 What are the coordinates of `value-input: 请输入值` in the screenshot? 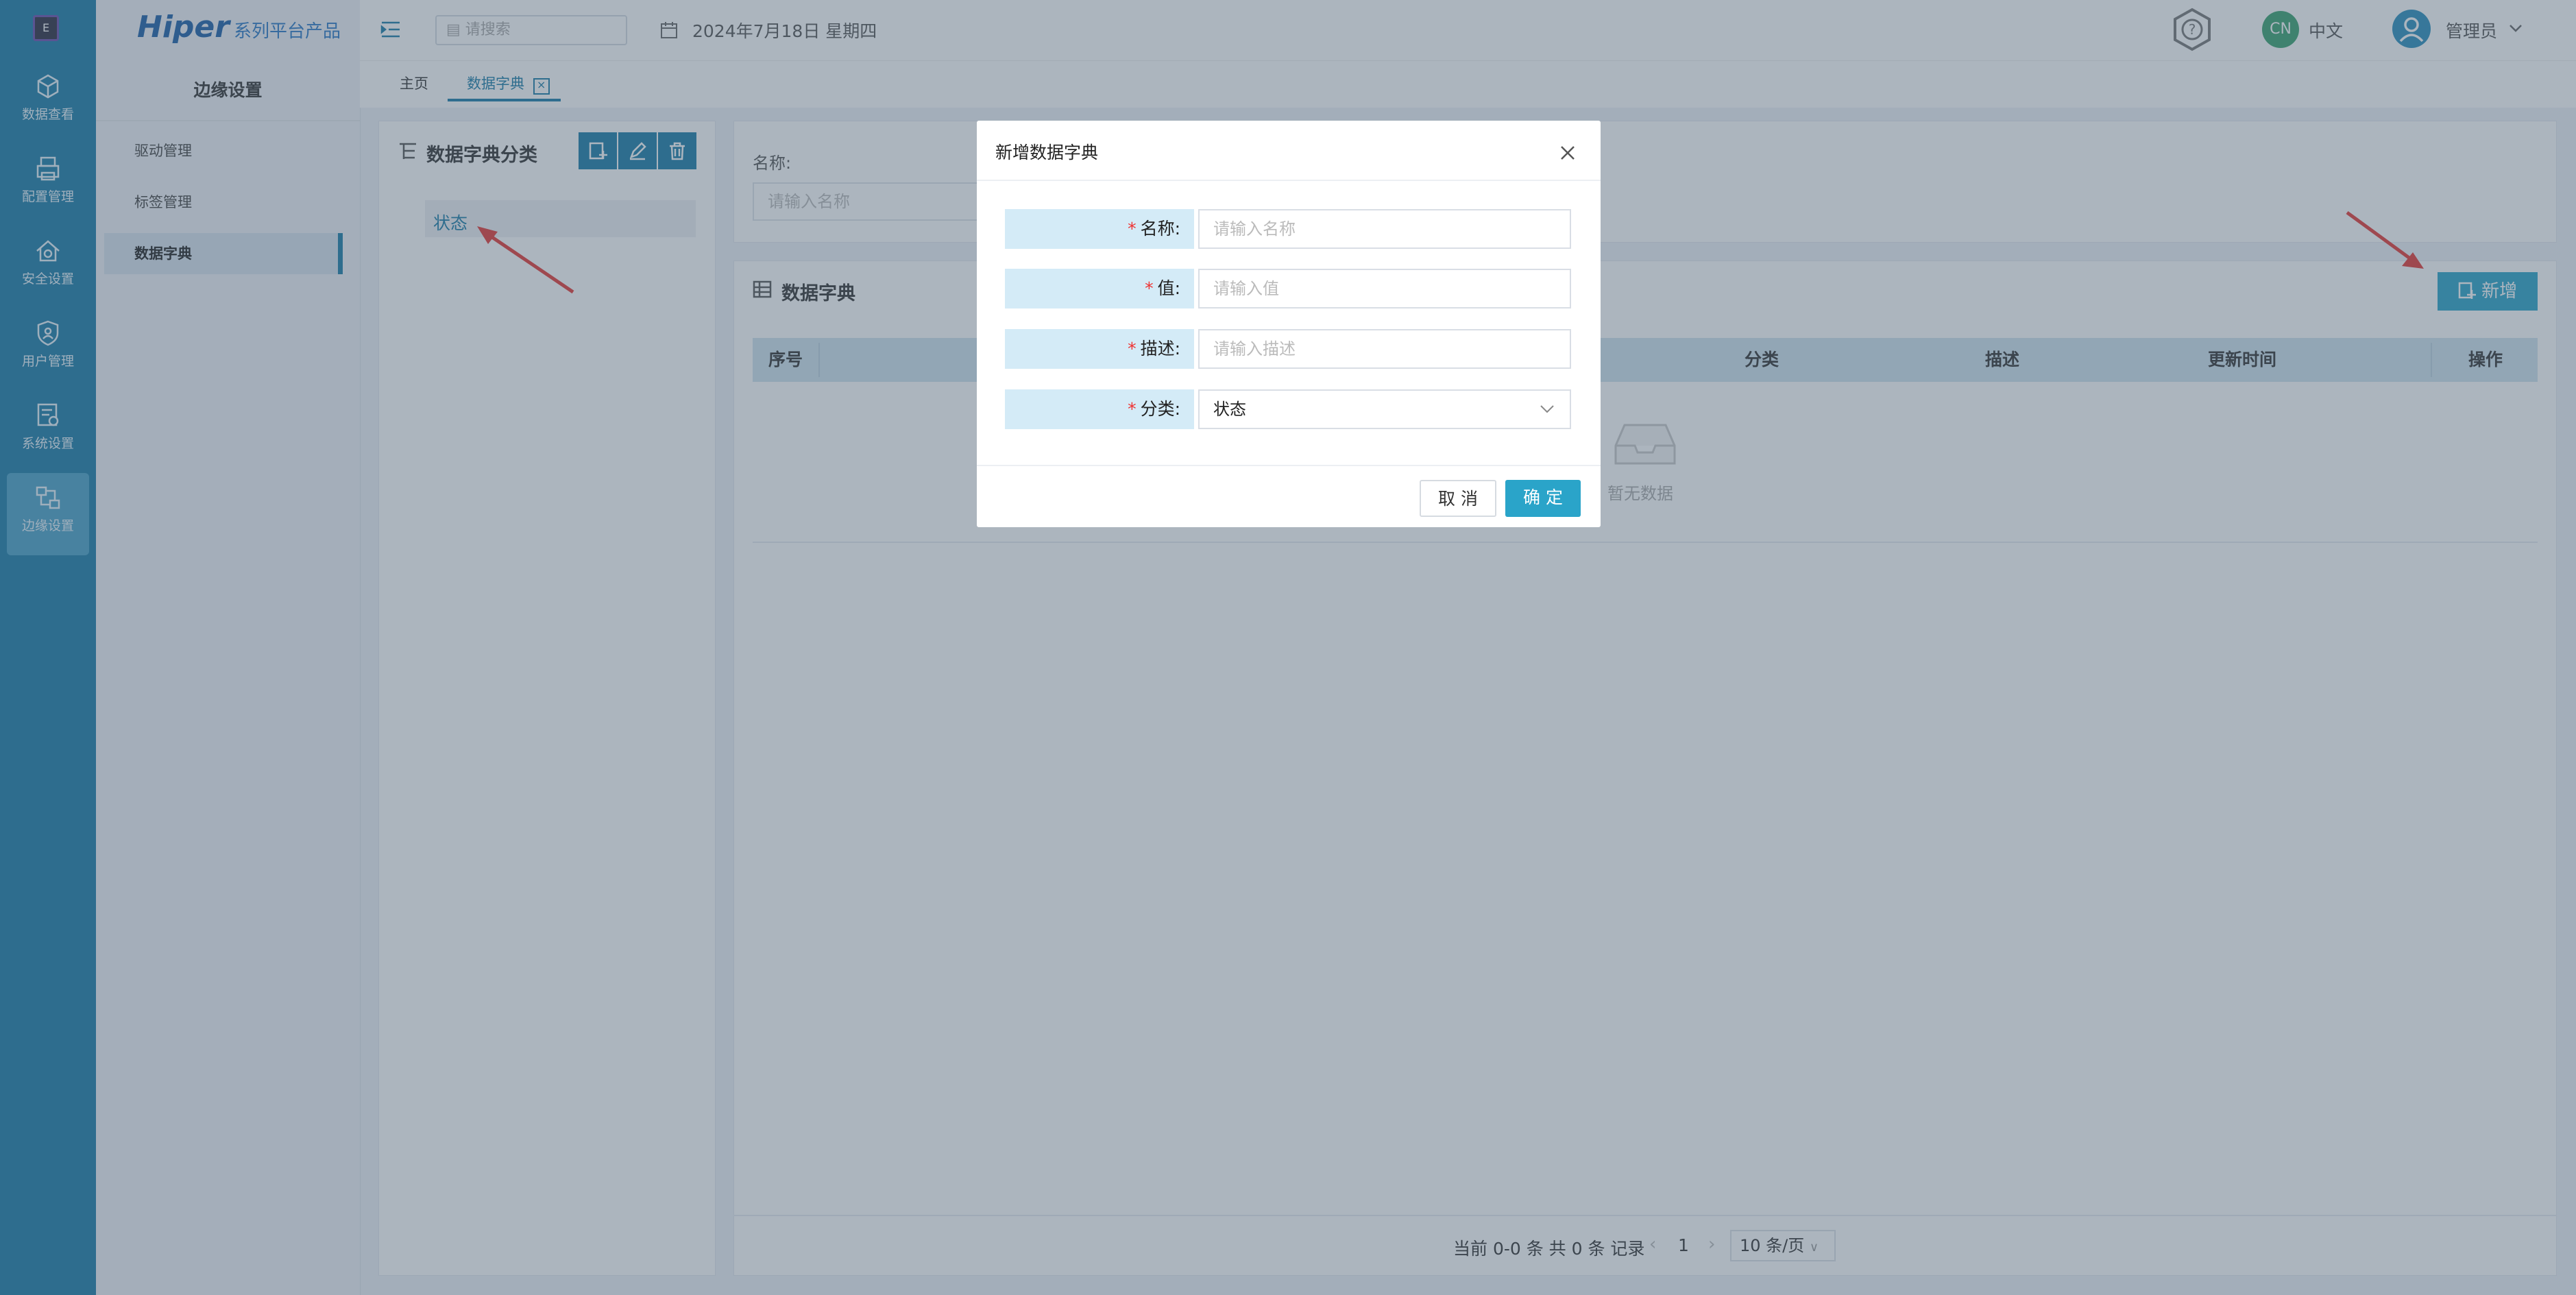 It's located at (1384, 288).